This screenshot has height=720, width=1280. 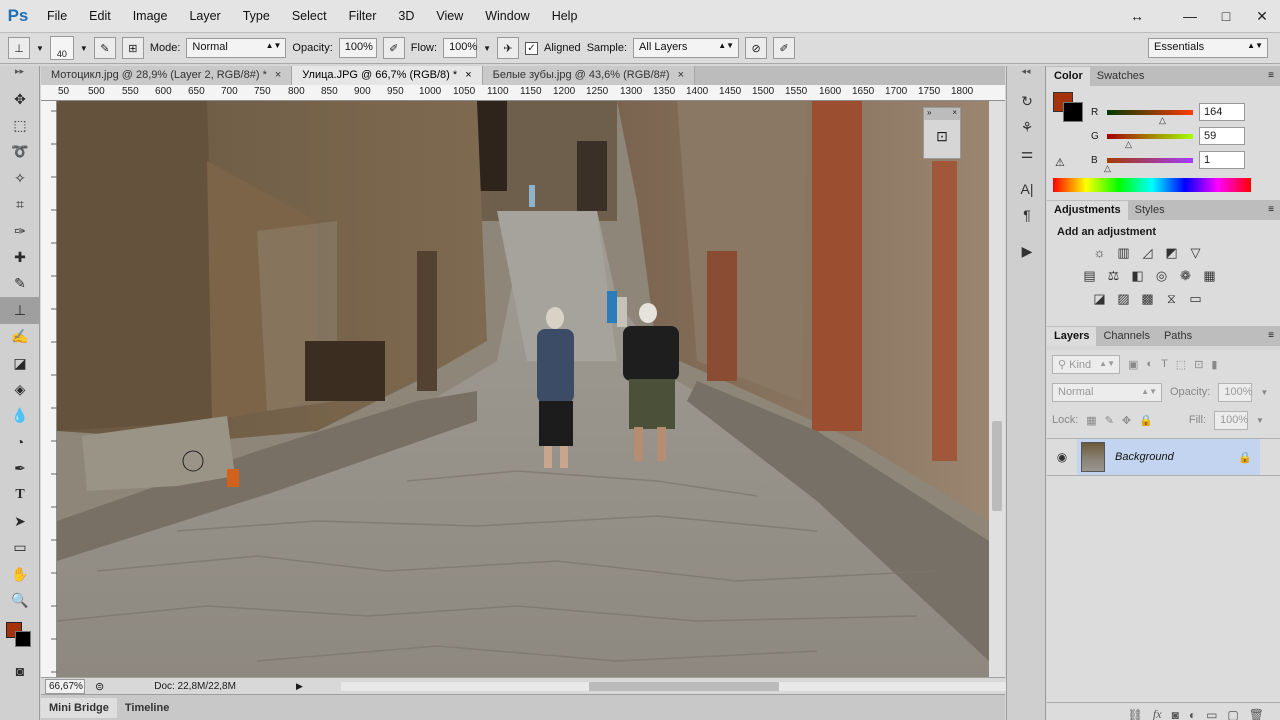 I want to click on layer-body: Background 🔒, so click(x=1168, y=457).